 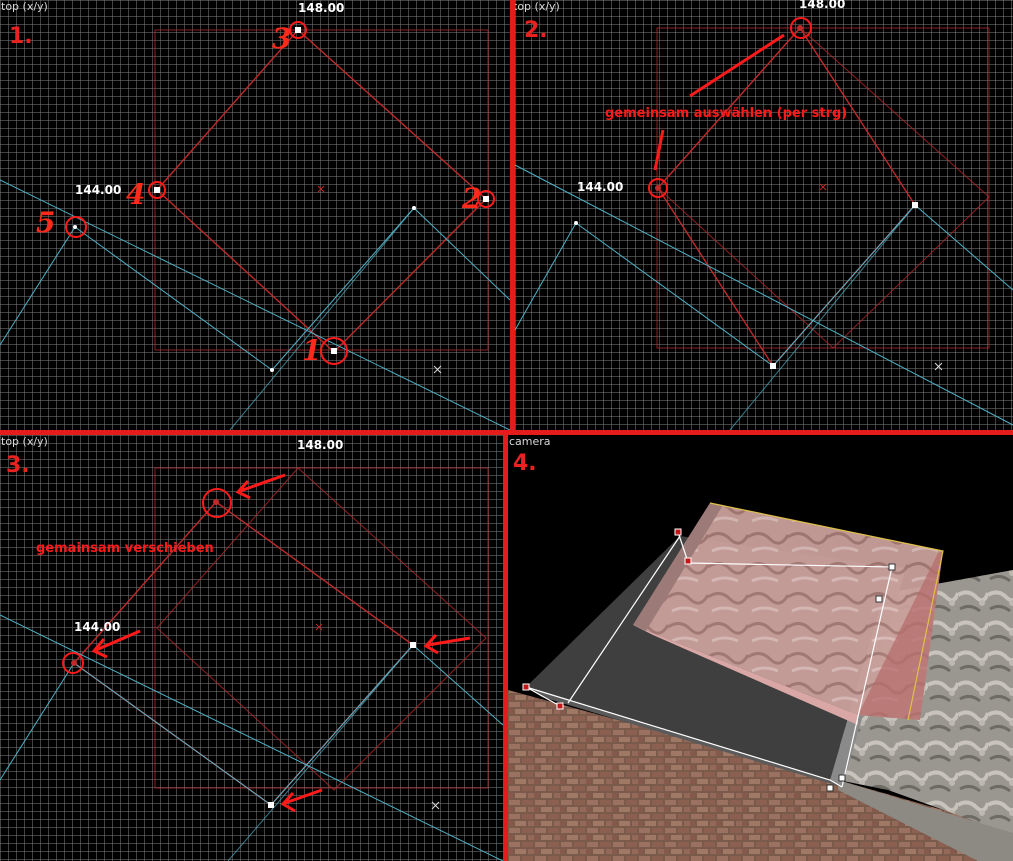 I want to click on panel-number: 4., so click(x=525, y=463).